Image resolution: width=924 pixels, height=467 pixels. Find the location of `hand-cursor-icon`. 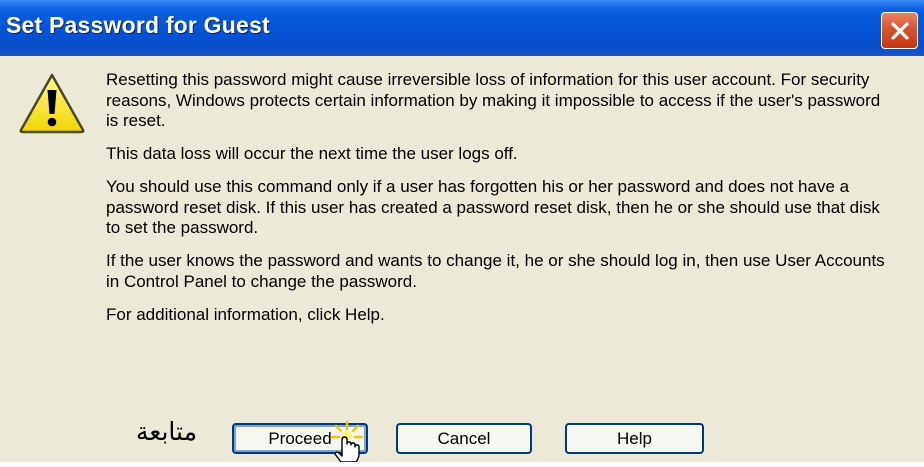

hand-cursor-icon is located at coordinates (349, 442).